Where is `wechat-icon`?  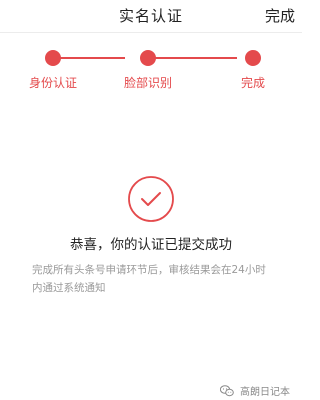
wechat-icon is located at coordinates (227, 390).